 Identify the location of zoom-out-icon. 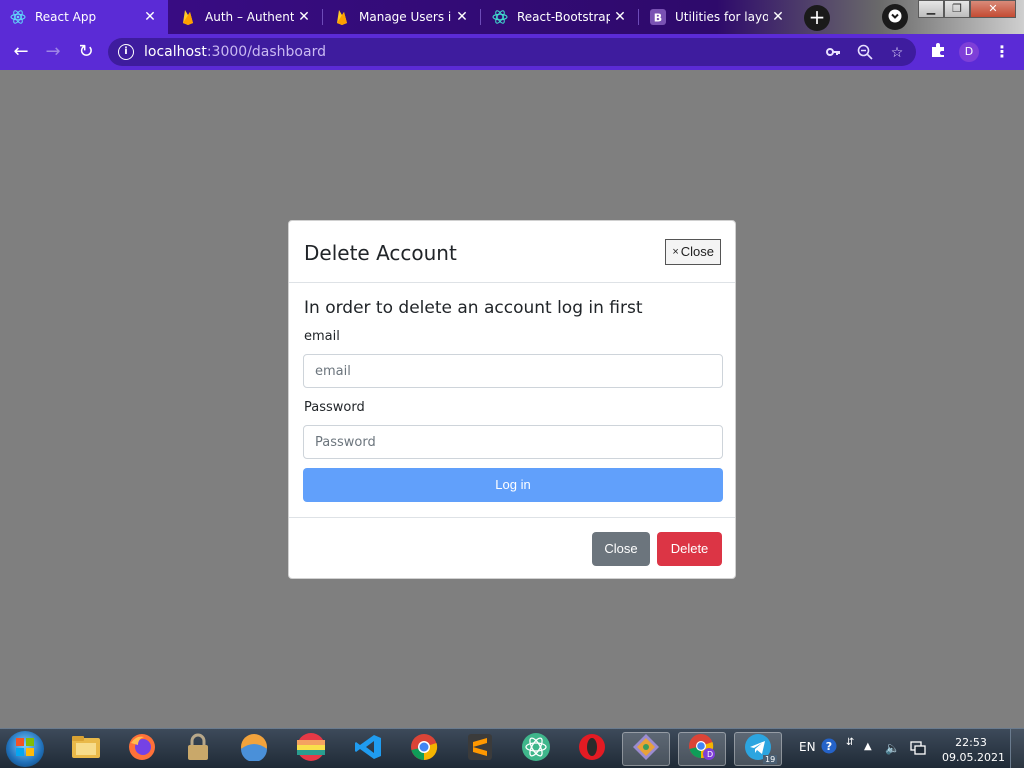
(865, 53).